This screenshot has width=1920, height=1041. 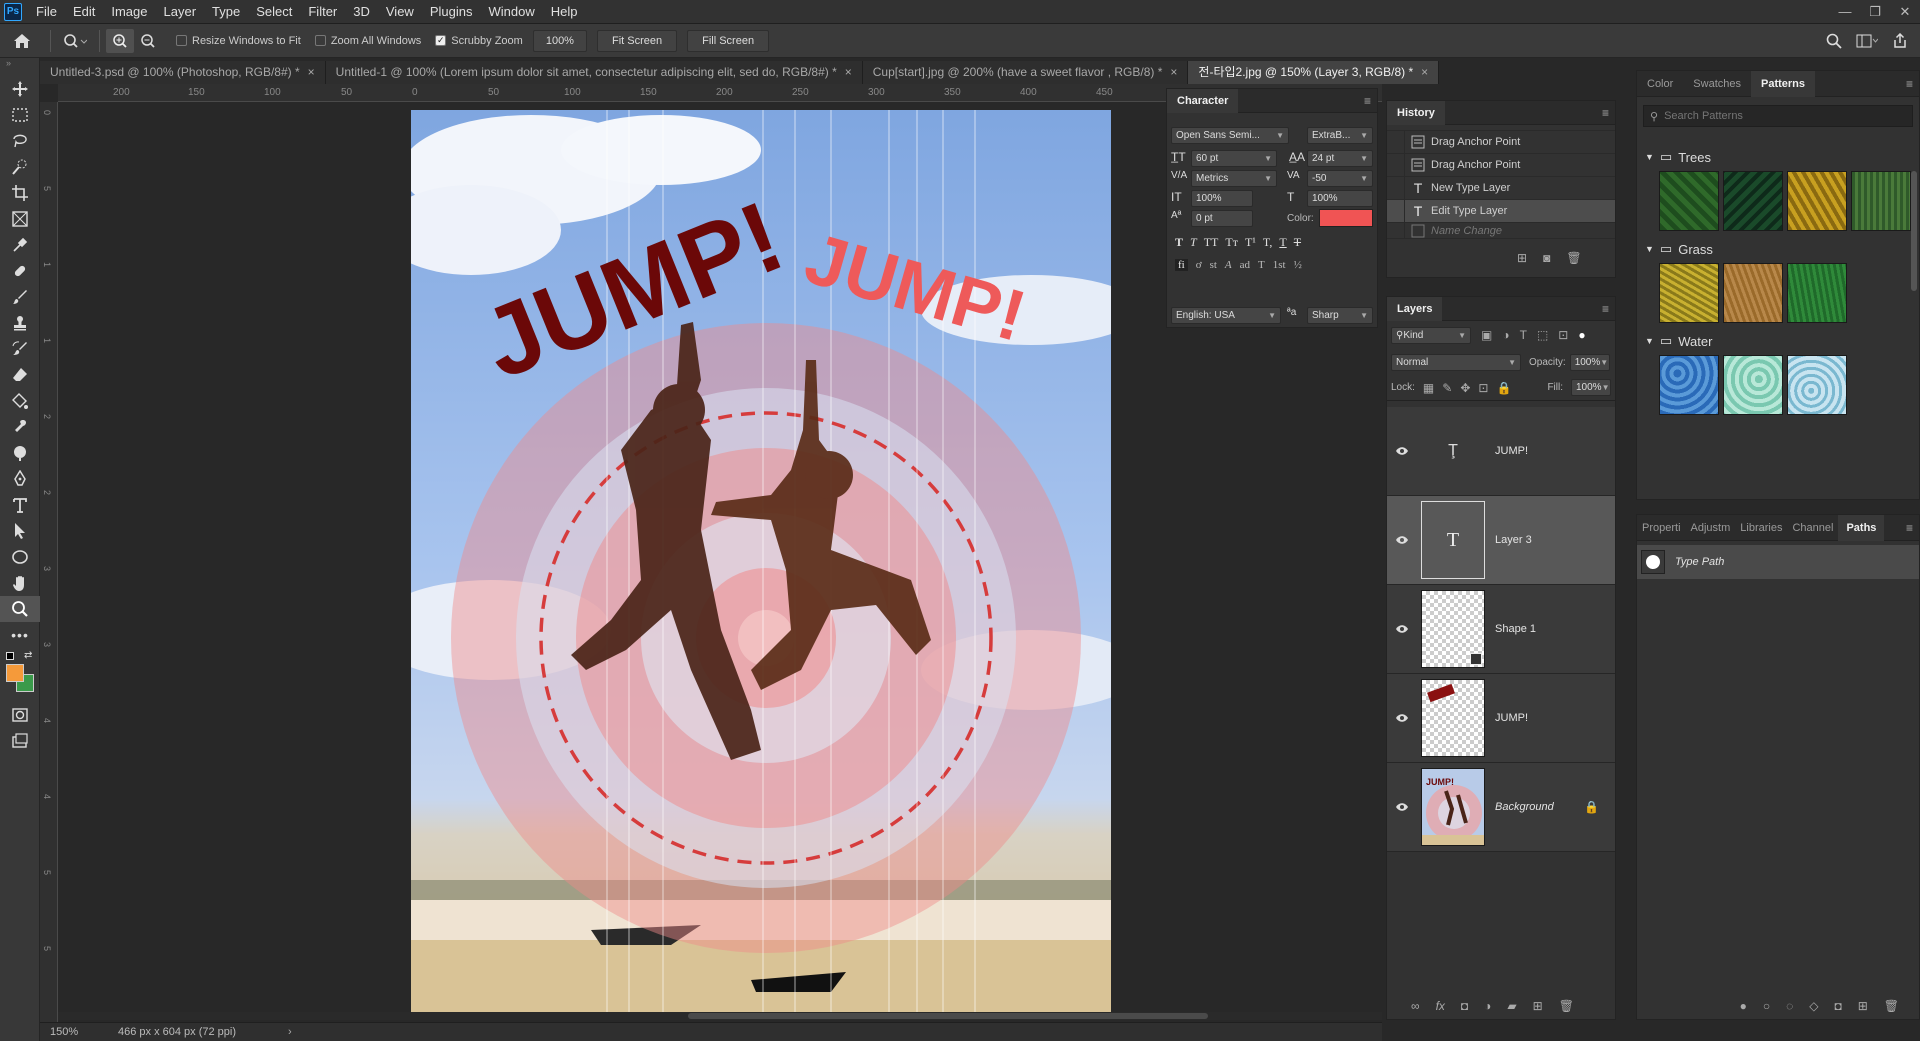 I want to click on menu-layer: Layer, so click(x=180, y=12).